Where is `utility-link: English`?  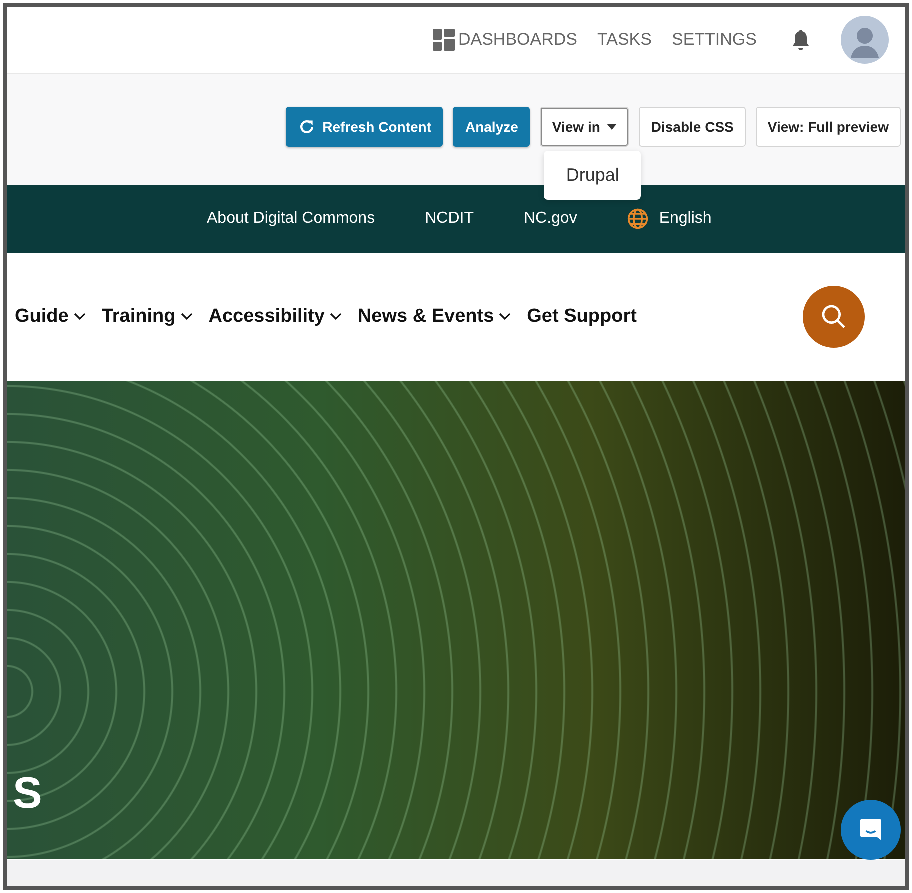
utility-link: English is located at coordinates (669, 219).